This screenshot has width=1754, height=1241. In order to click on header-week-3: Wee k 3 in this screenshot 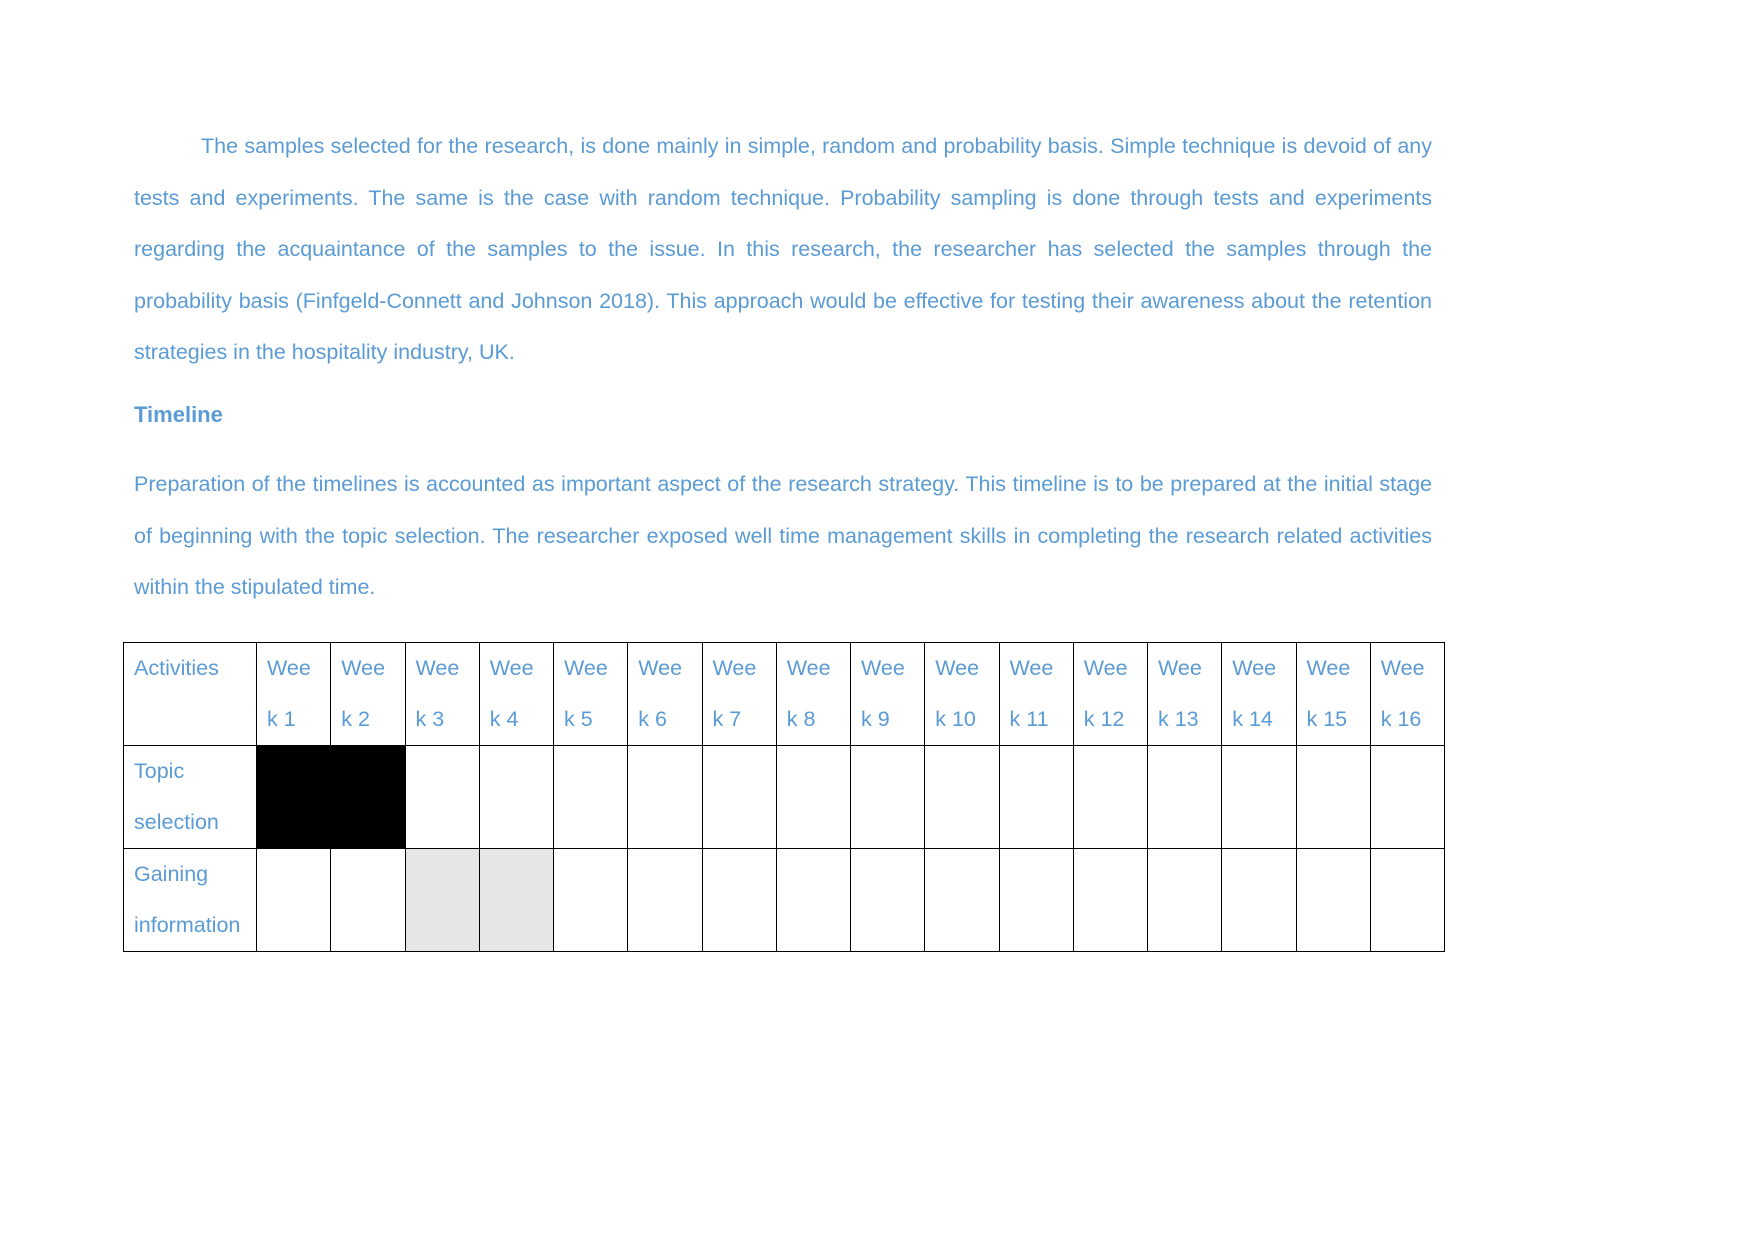, I will do `click(442, 694)`.